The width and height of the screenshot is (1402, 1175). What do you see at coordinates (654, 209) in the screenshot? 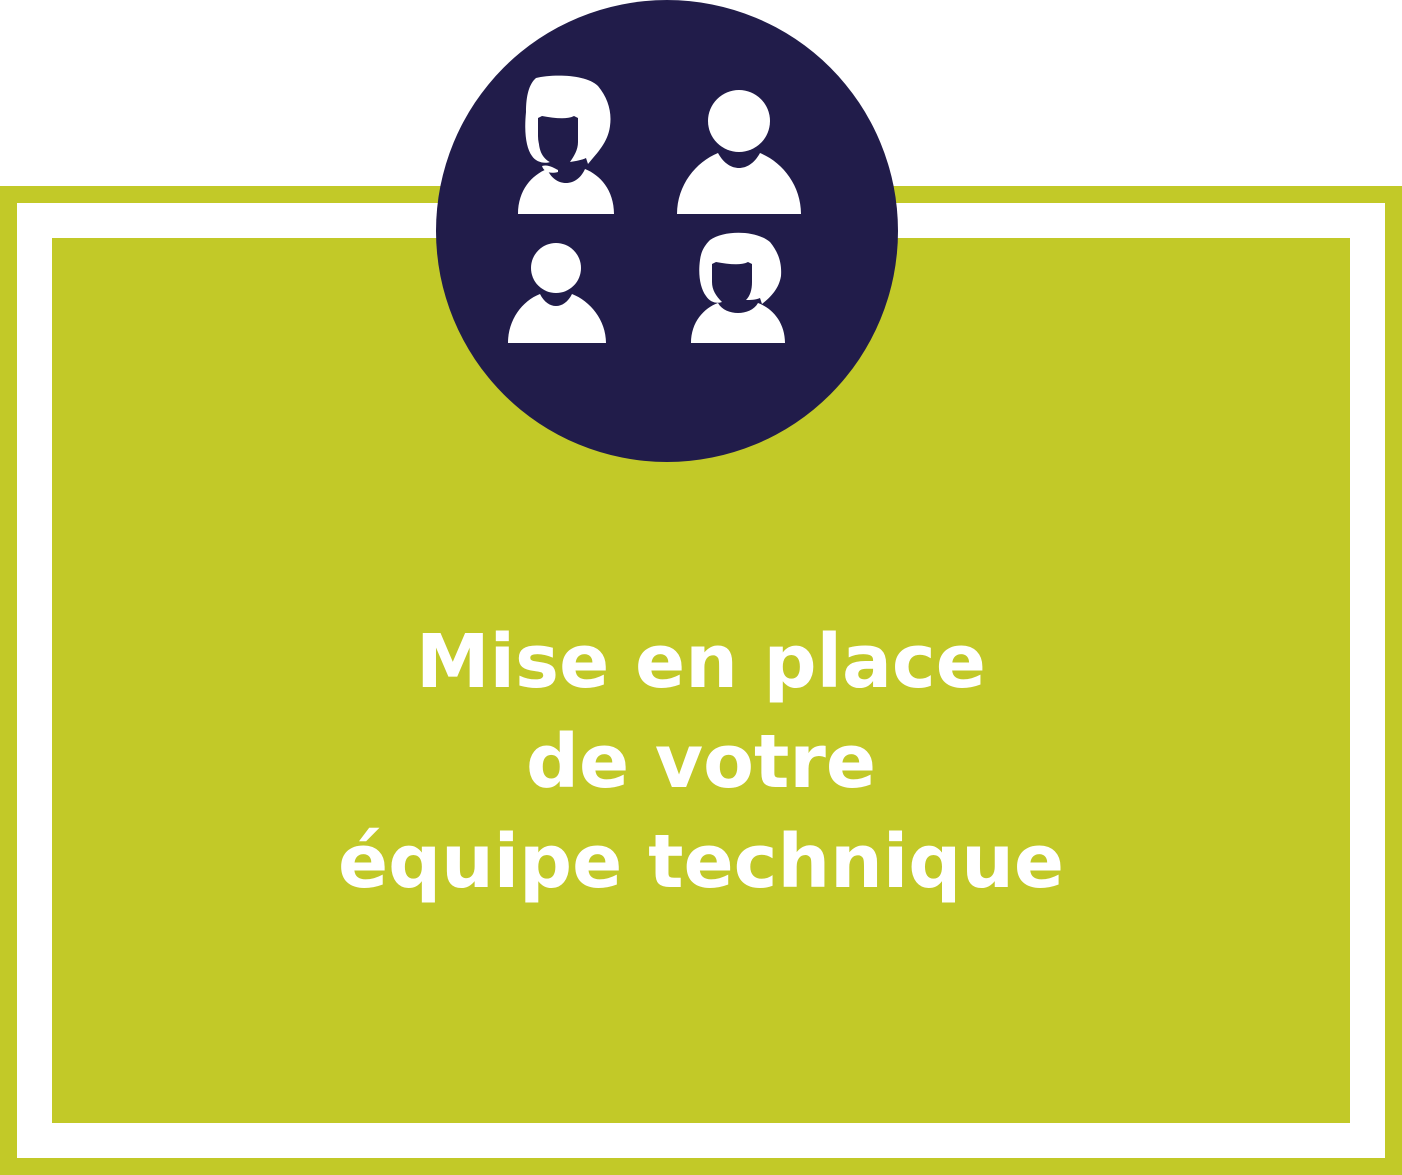
I see `team-icon` at bounding box center [654, 209].